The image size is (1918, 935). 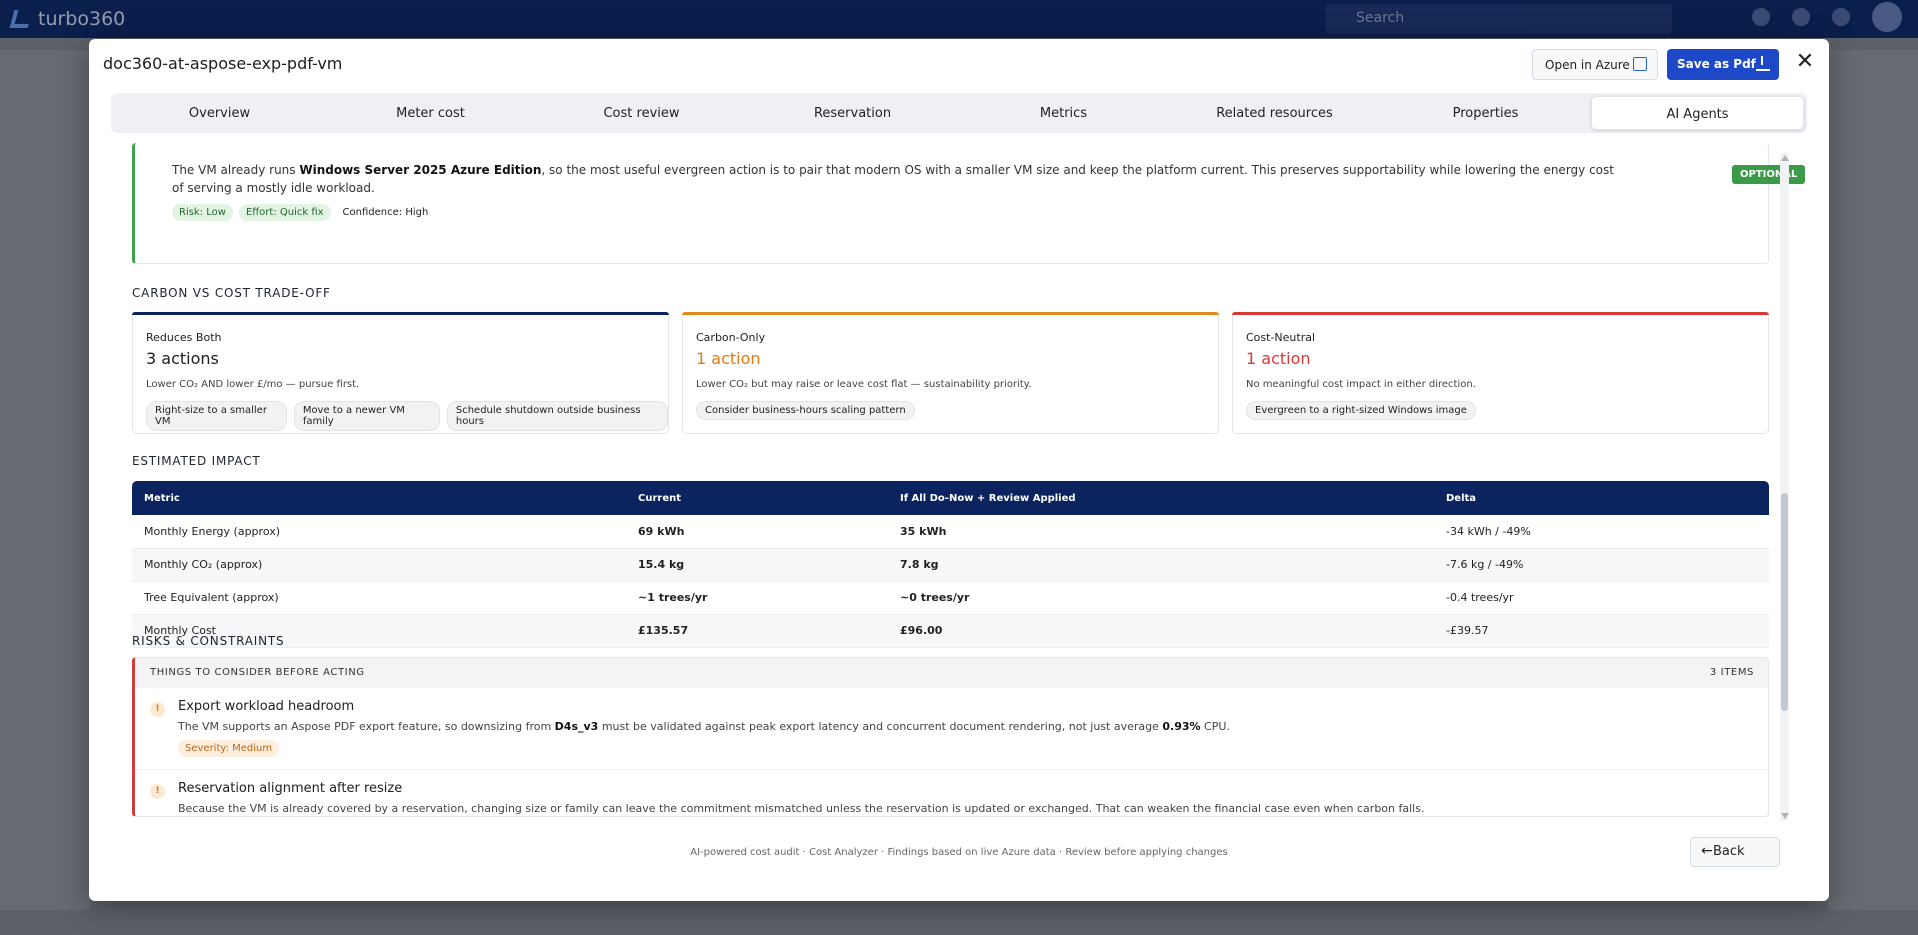 What do you see at coordinates (852, 113) in the screenshot?
I see `tab-reservation: Reservation` at bounding box center [852, 113].